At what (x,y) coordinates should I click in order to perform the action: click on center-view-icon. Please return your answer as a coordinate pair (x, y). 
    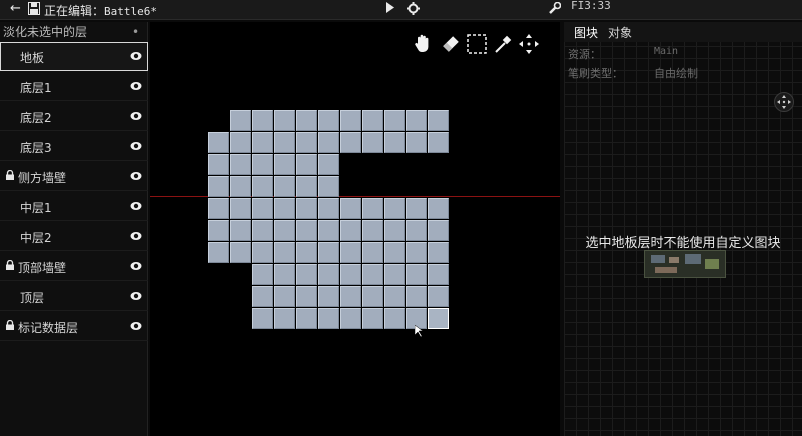
    Looking at the image, I should click on (529, 44).